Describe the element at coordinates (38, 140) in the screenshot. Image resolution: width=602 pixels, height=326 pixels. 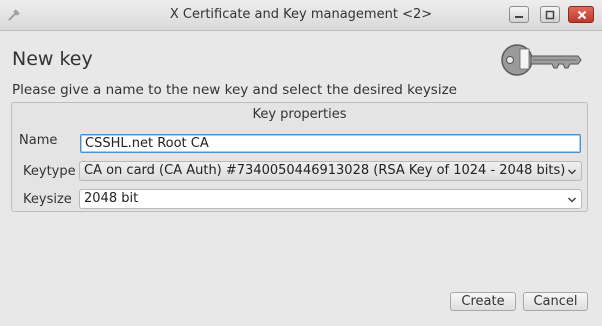
I see `name-label: Name` at that location.